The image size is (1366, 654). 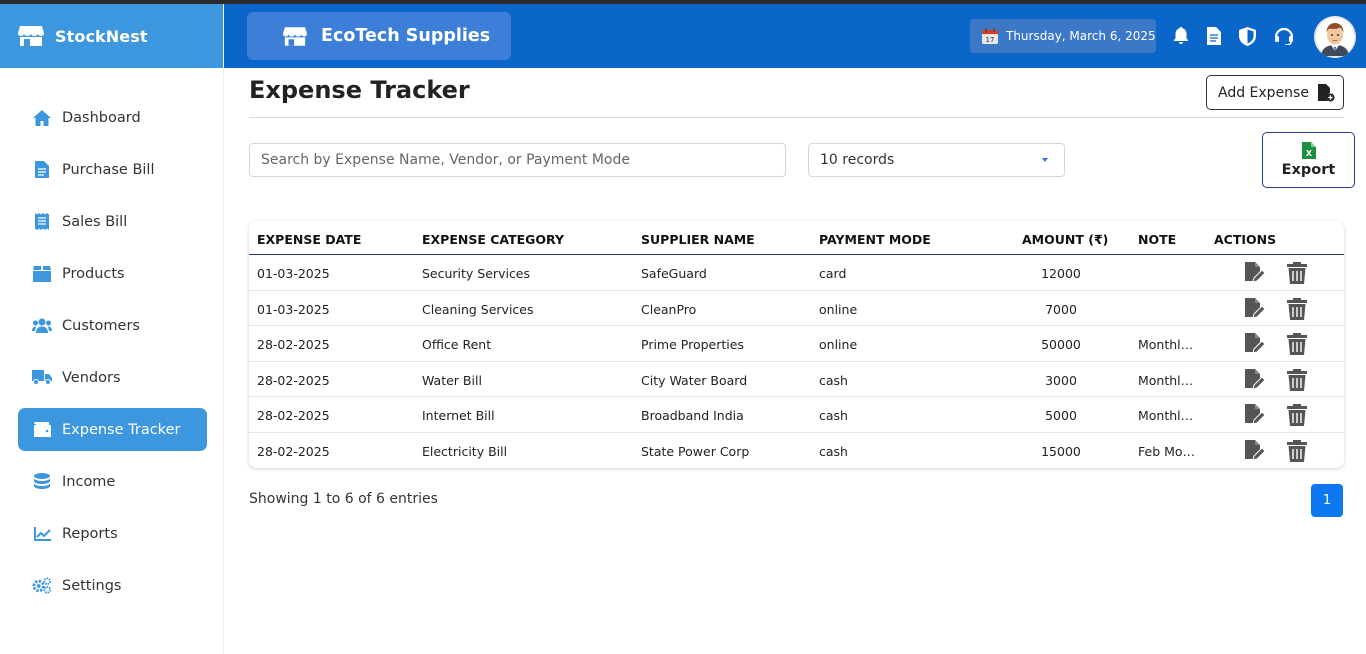 I want to click on calendar-icon: 17, so click(x=990, y=36).